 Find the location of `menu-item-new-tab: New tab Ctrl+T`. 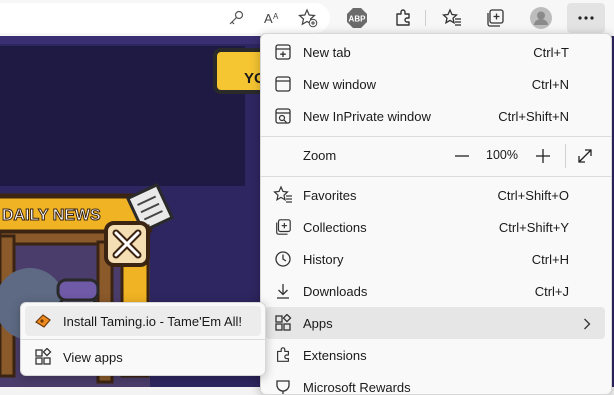

menu-item-new-tab: New tab Ctrl+T is located at coordinates (435, 52).